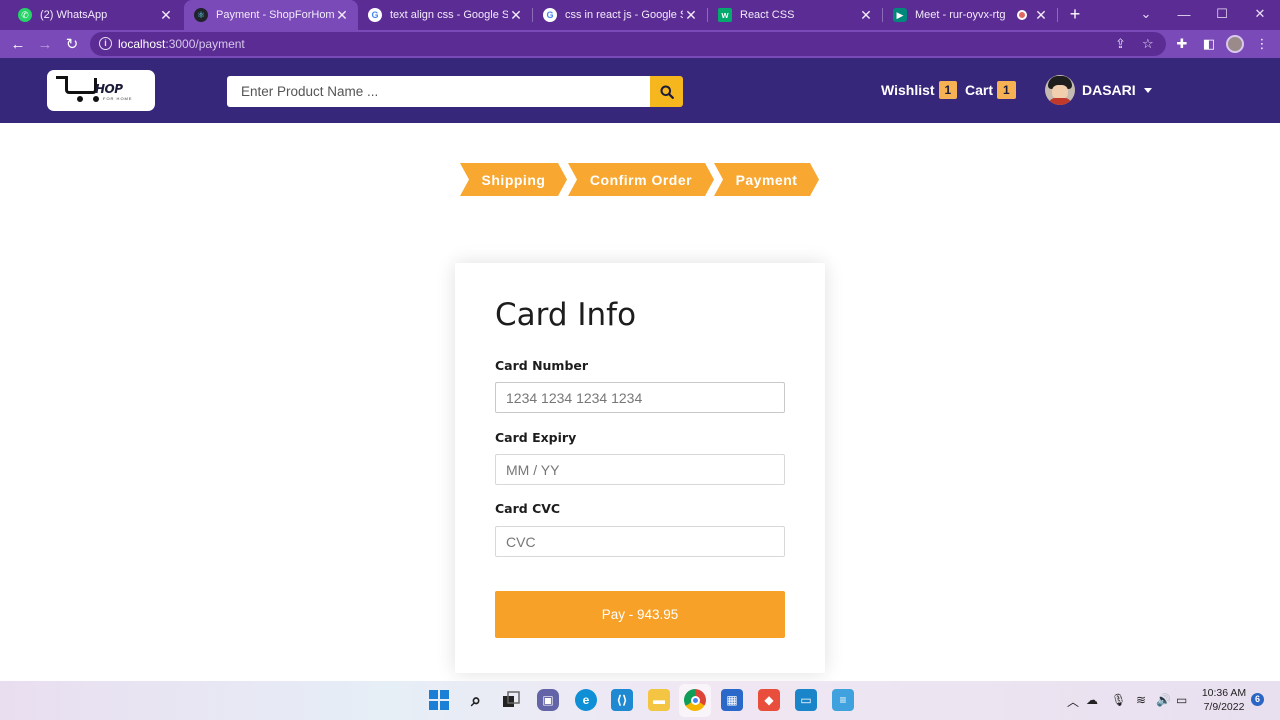 This screenshot has height=720, width=1280. Describe the element at coordinates (74, 15) in the screenshot. I see `tab-title: (2) WhatsApp` at that location.